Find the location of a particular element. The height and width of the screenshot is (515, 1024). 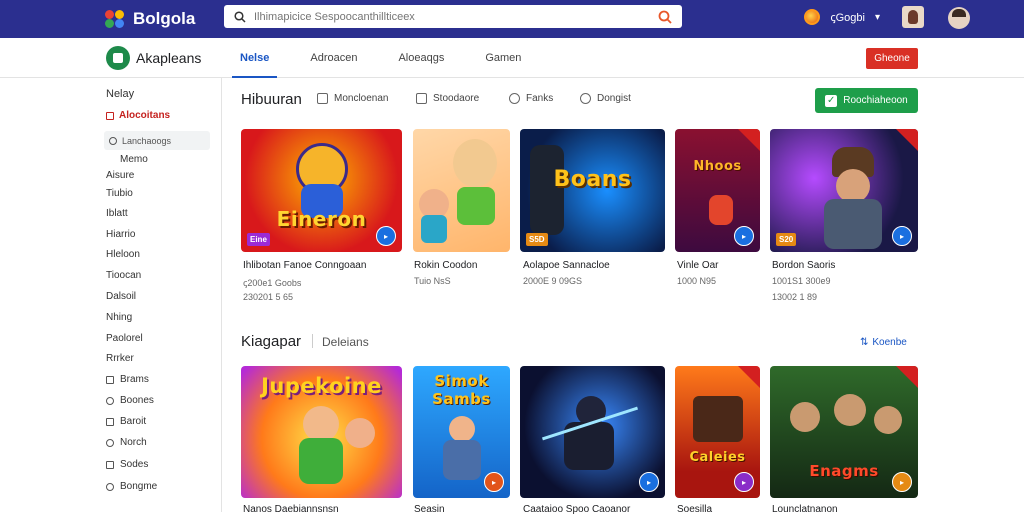

filter-fanks: Fanks is located at coordinates (531, 98).